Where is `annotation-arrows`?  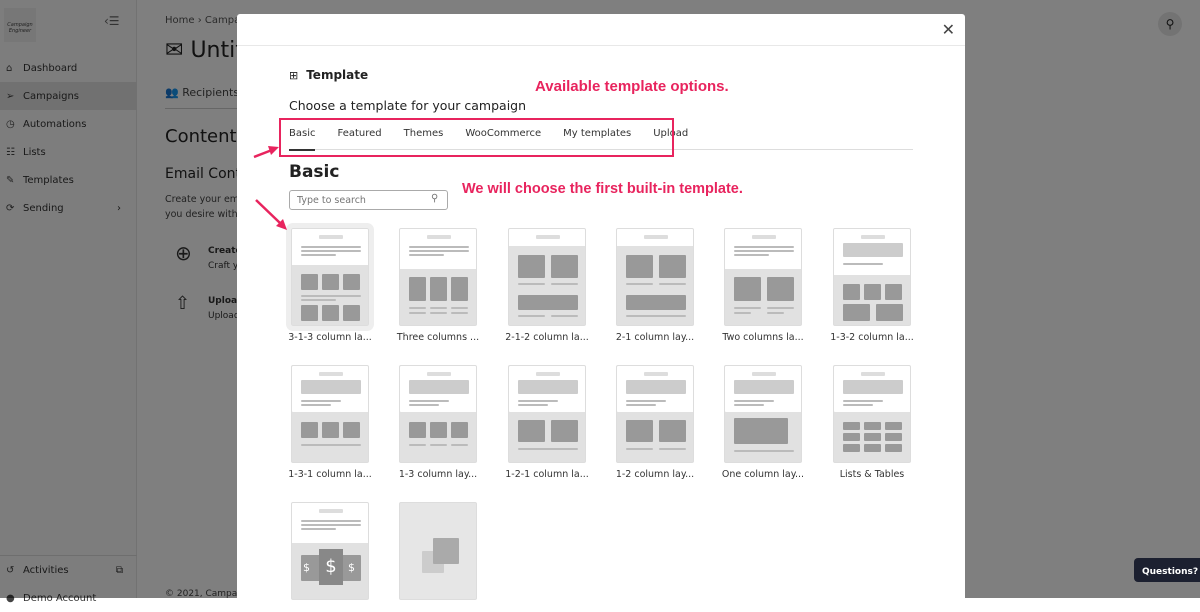 annotation-arrows is located at coordinates (270, 188).